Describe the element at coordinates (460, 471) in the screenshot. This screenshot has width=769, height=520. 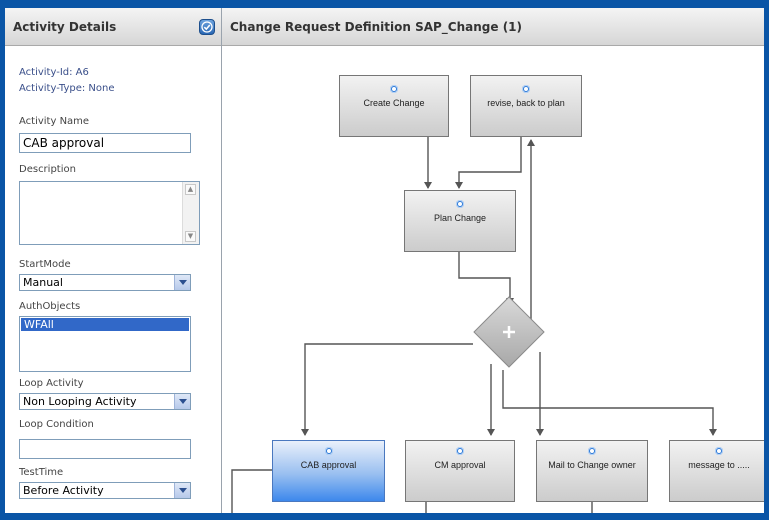
I see `node-cm-approval: CM approval` at that location.